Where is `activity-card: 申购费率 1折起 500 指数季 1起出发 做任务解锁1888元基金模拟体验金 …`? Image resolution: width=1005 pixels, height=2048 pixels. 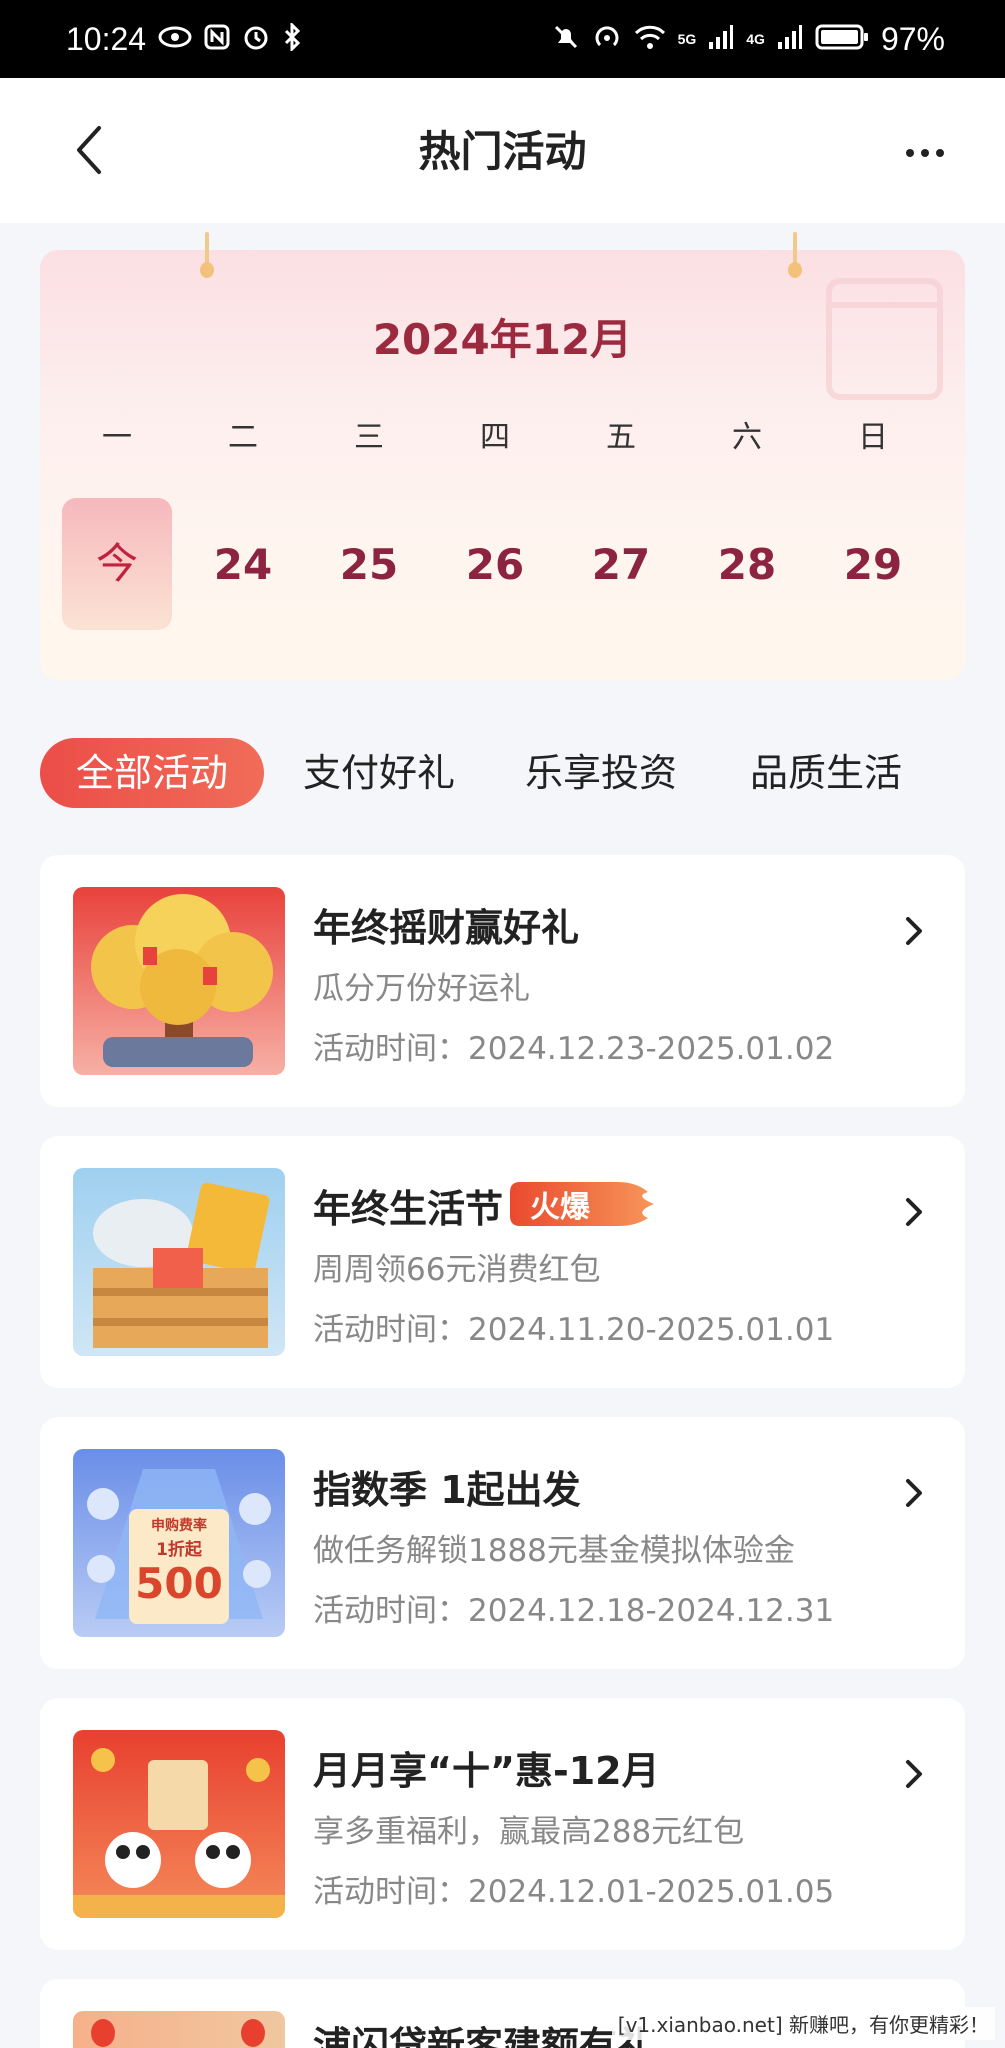 activity-card: 申购费率 1折起 500 指数季 1起出发 做任务解锁1888元基金模拟体验金 … is located at coordinates (502, 1543).